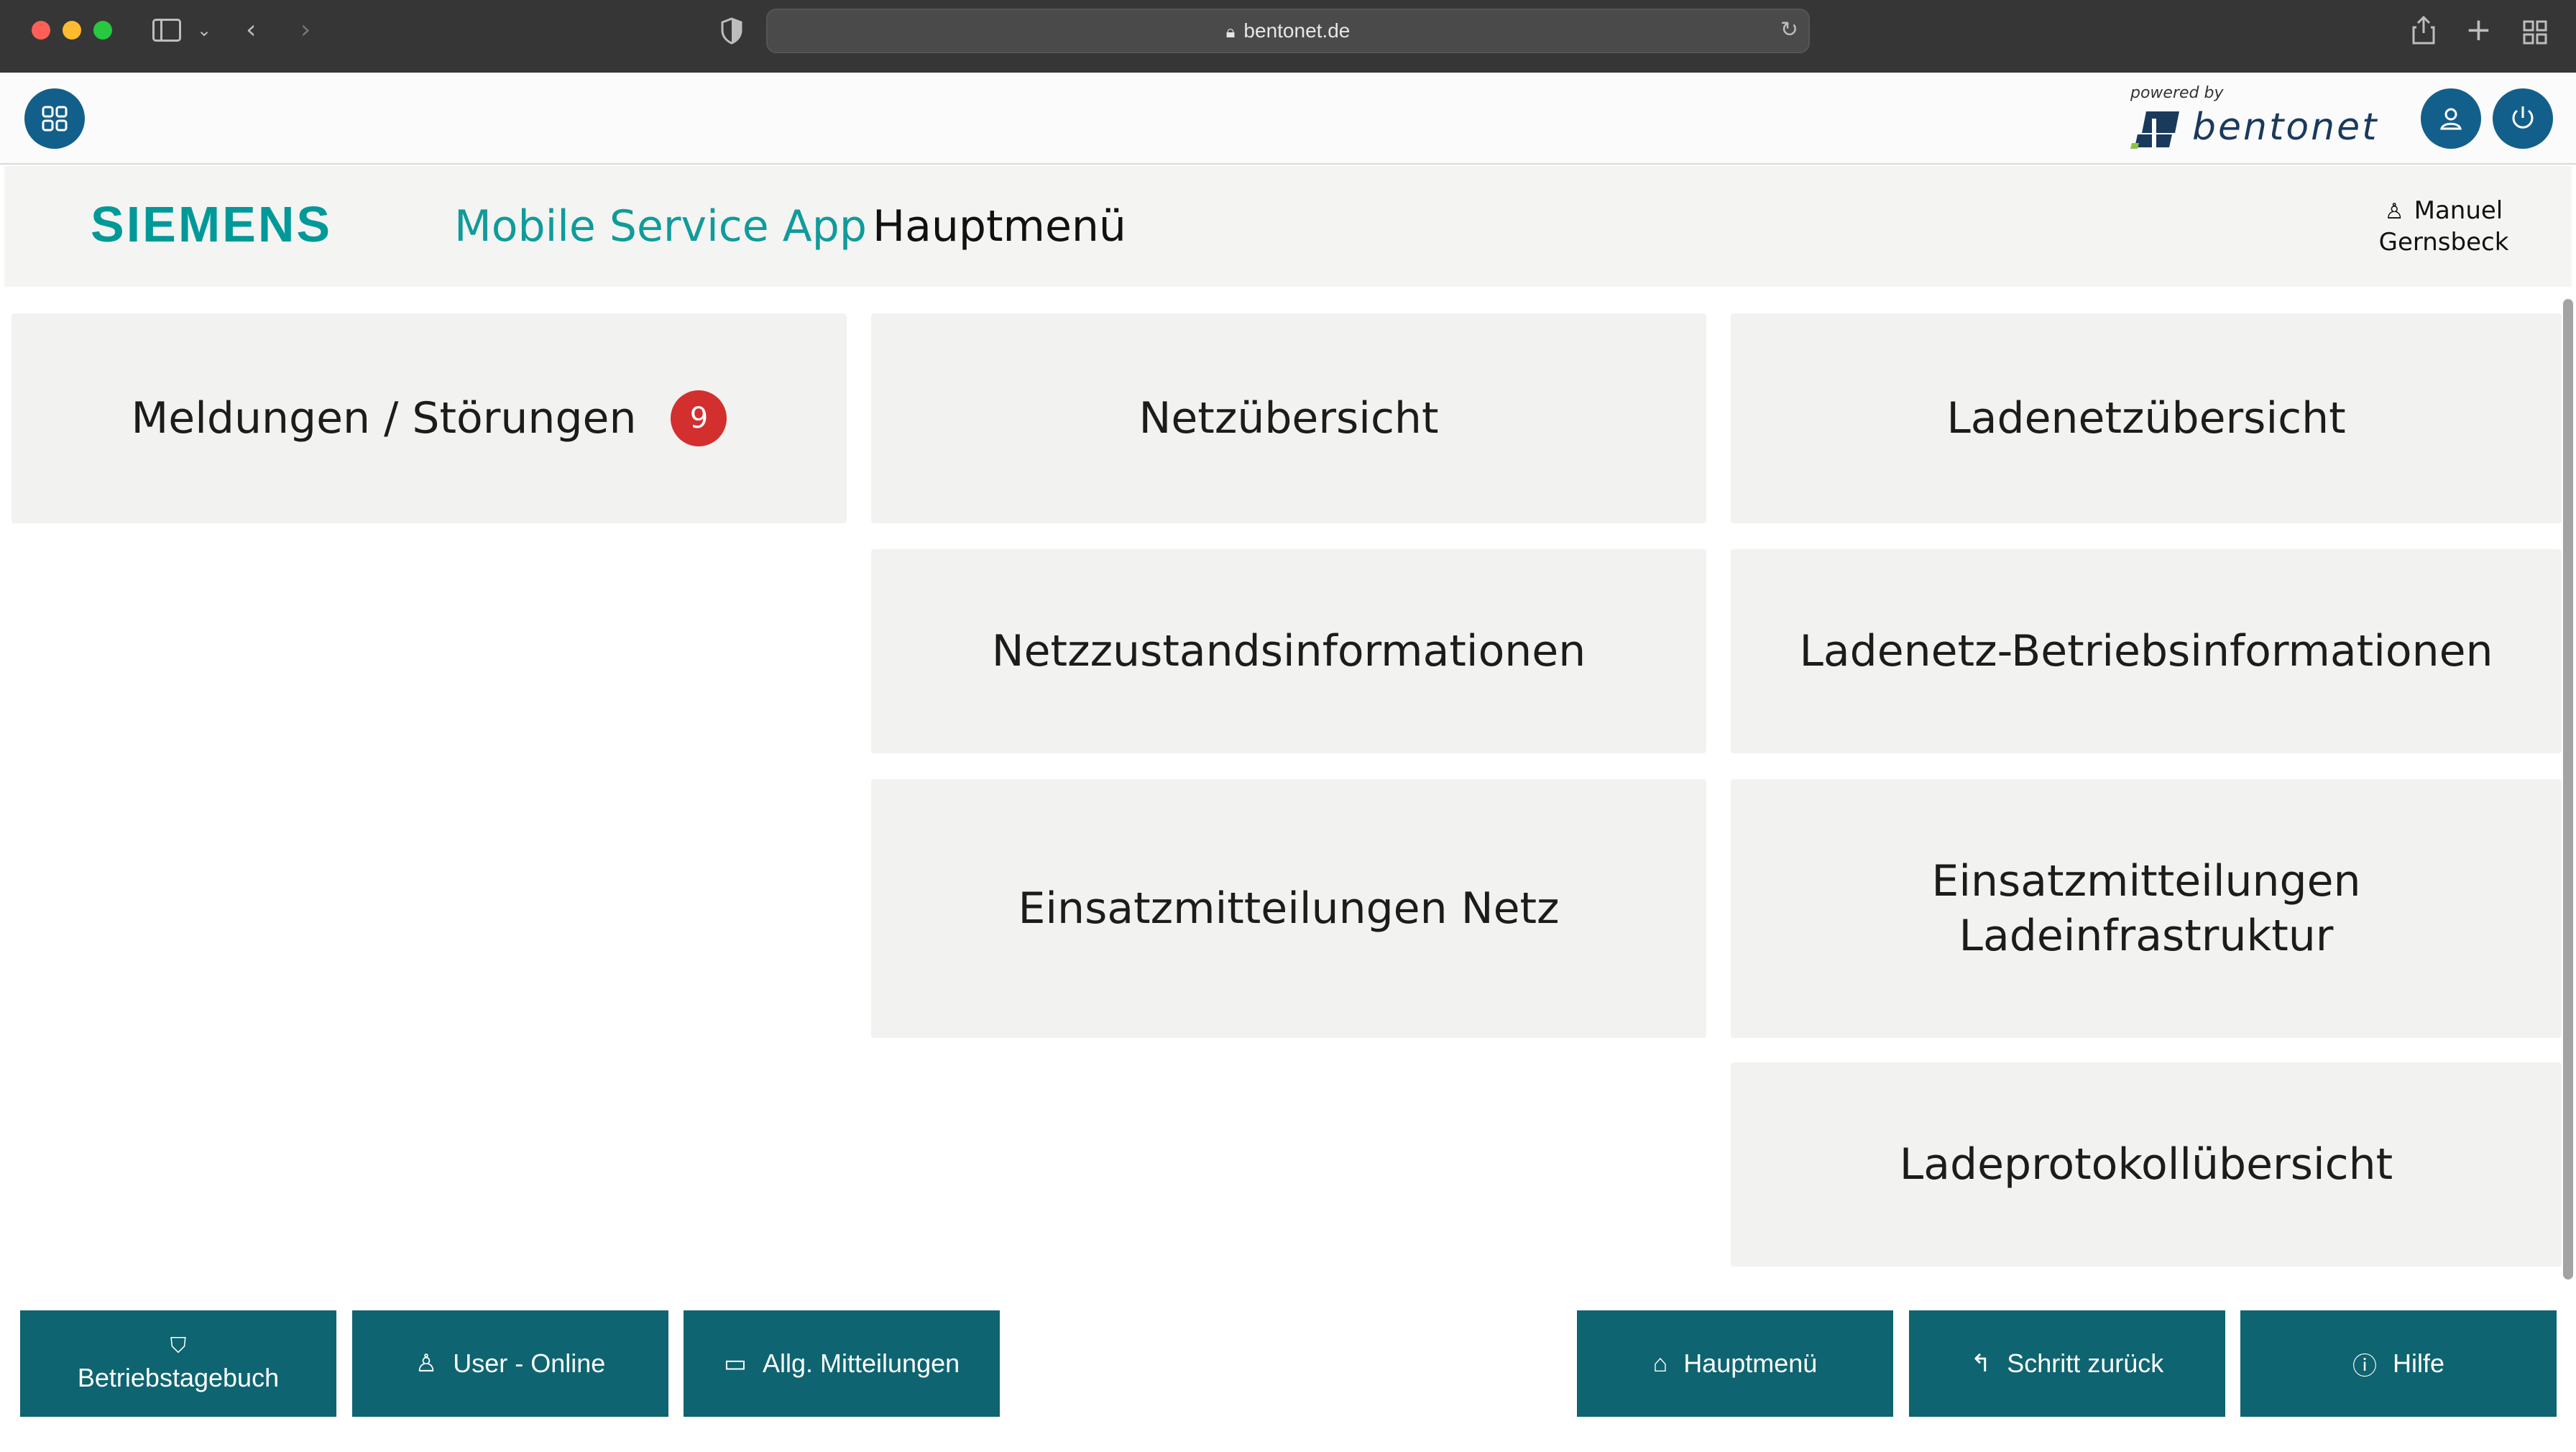 Image resolution: width=2576 pixels, height=1452 pixels. I want to click on url-text: 🔒︎ bentonet.de, so click(1288, 30).